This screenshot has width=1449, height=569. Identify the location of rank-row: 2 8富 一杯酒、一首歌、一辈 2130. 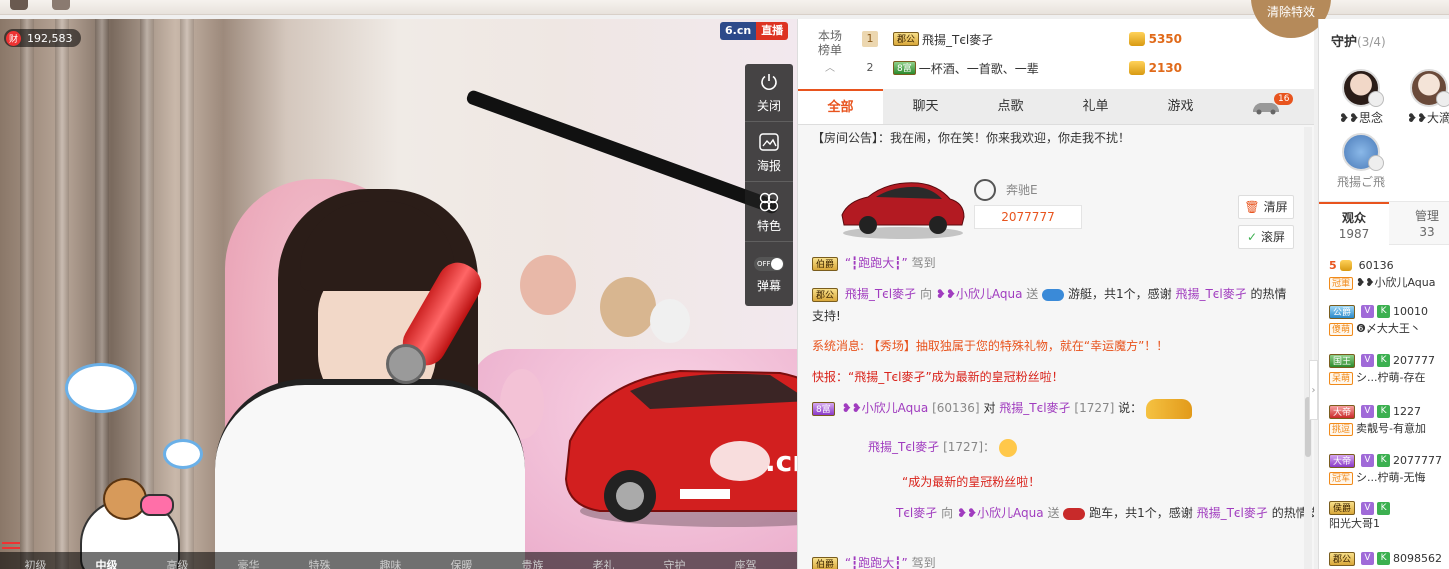
(1082, 68).